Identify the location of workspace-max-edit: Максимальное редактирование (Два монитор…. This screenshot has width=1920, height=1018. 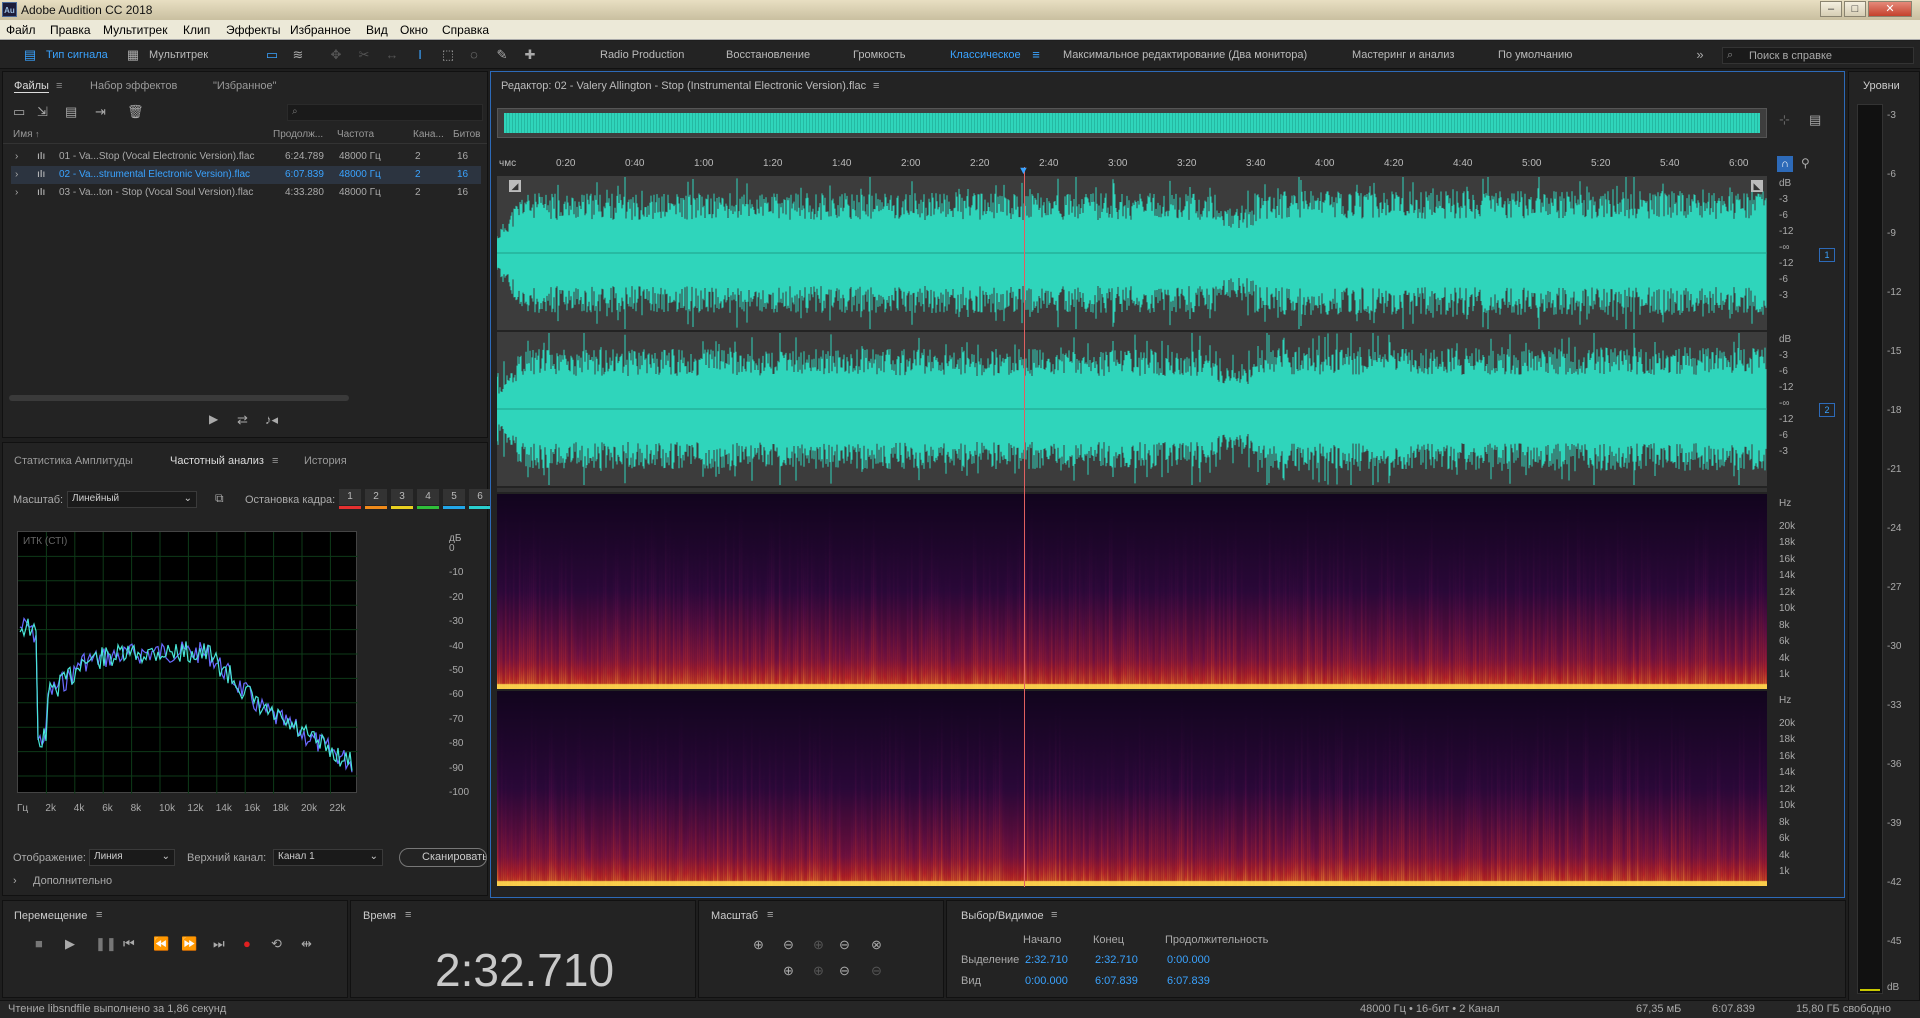
(1185, 55).